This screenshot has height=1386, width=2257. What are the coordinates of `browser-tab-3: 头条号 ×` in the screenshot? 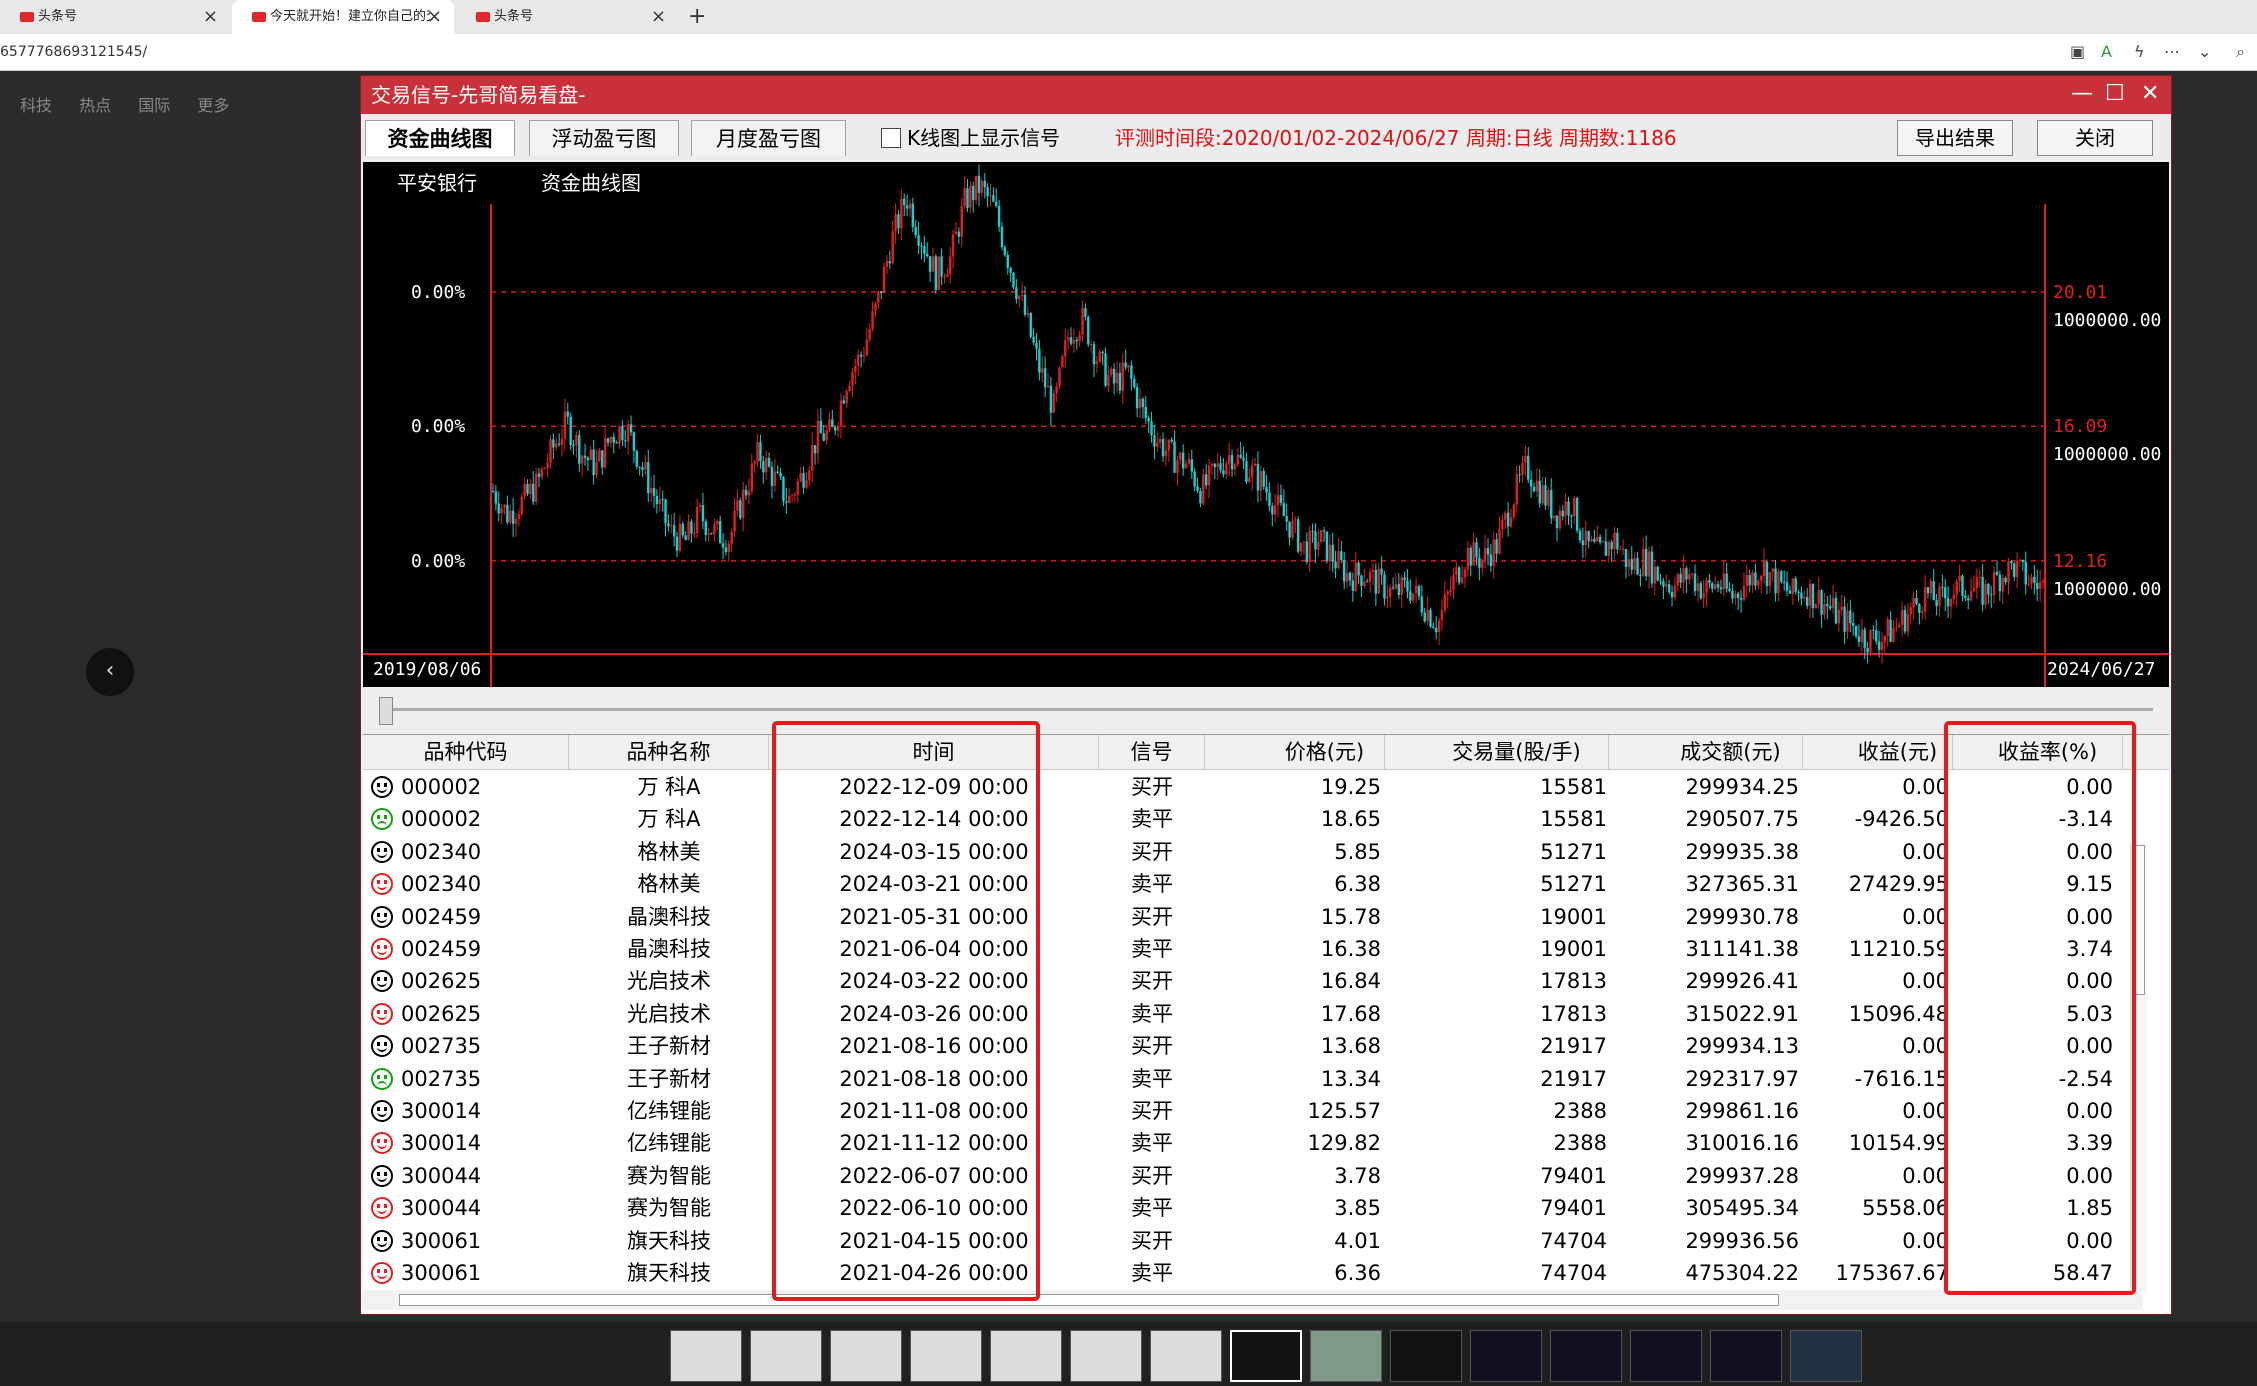 It's located at (567, 17).